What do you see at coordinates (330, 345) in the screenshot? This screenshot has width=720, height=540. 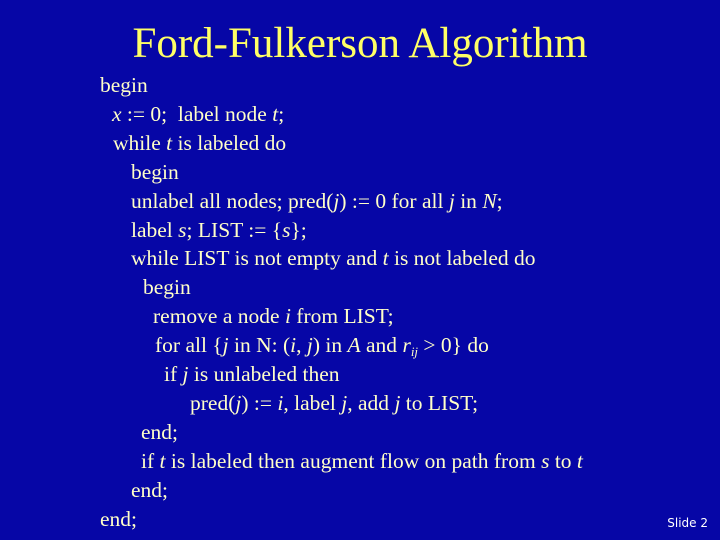 I see `code-text: ) in` at bounding box center [330, 345].